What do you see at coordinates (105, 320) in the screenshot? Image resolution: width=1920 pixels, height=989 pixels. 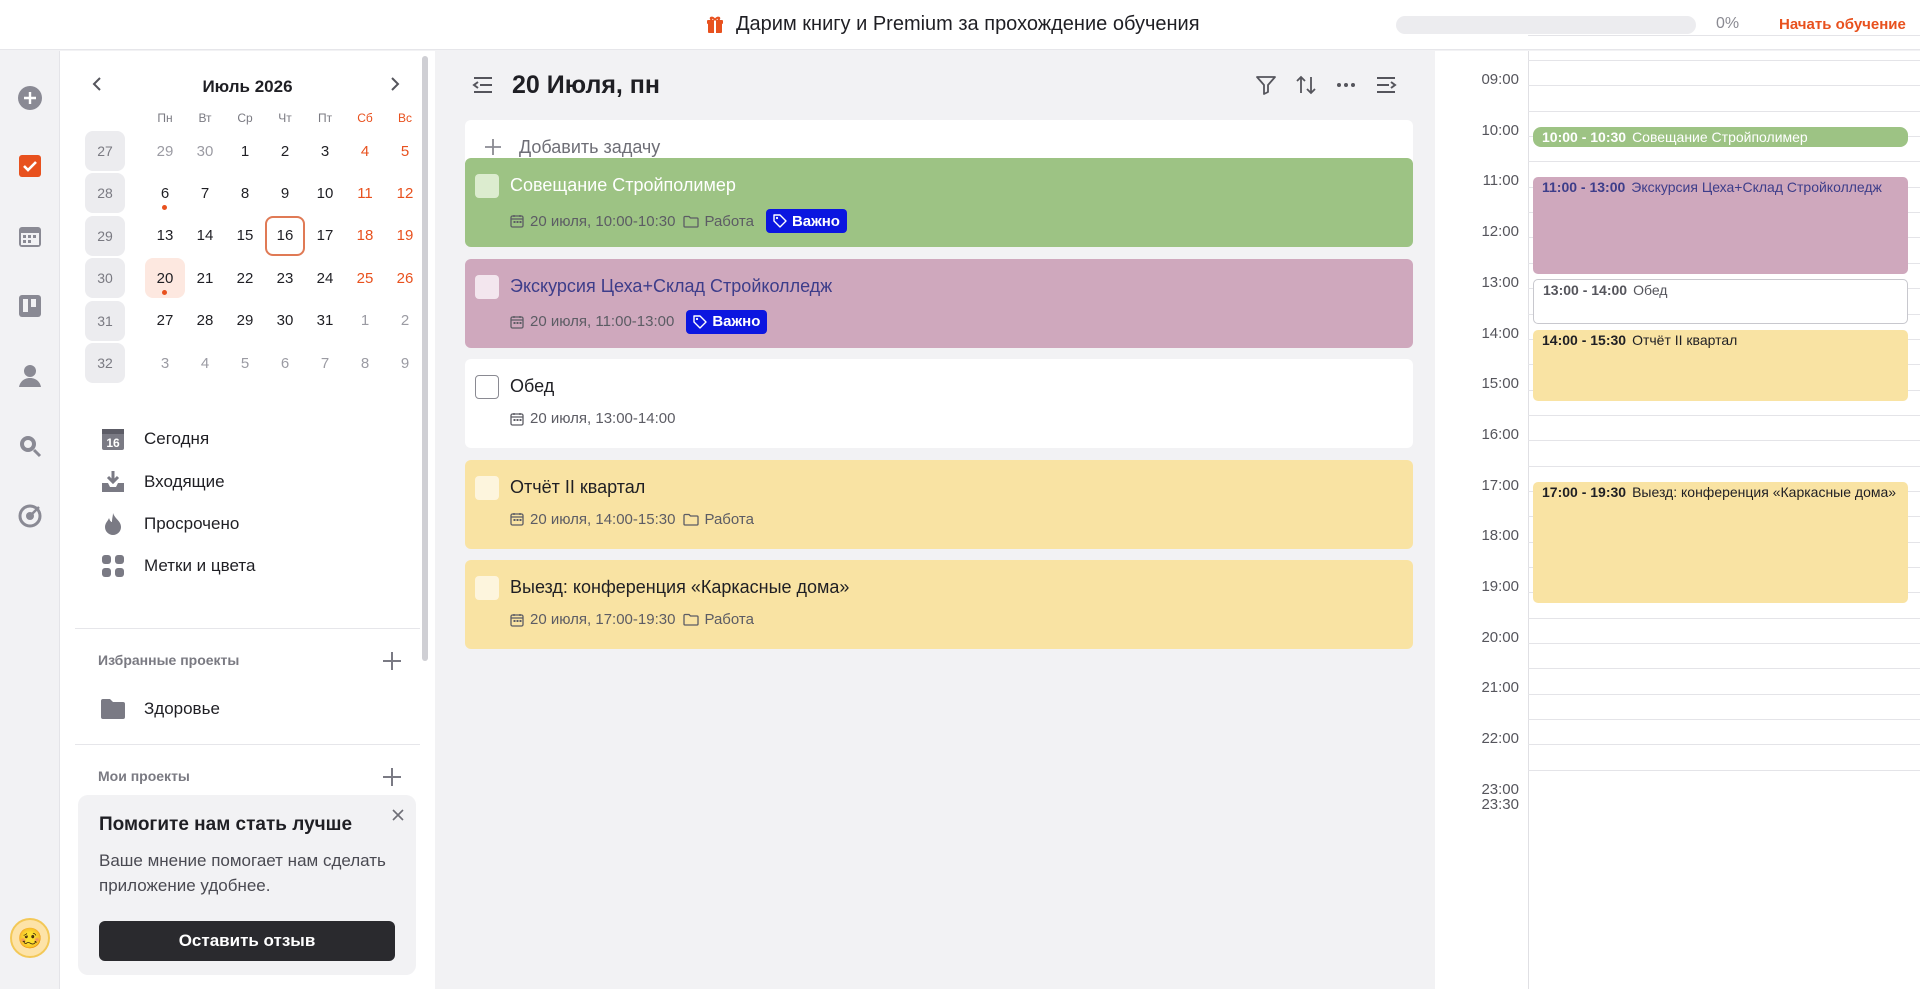 I see `week-number: 31` at bounding box center [105, 320].